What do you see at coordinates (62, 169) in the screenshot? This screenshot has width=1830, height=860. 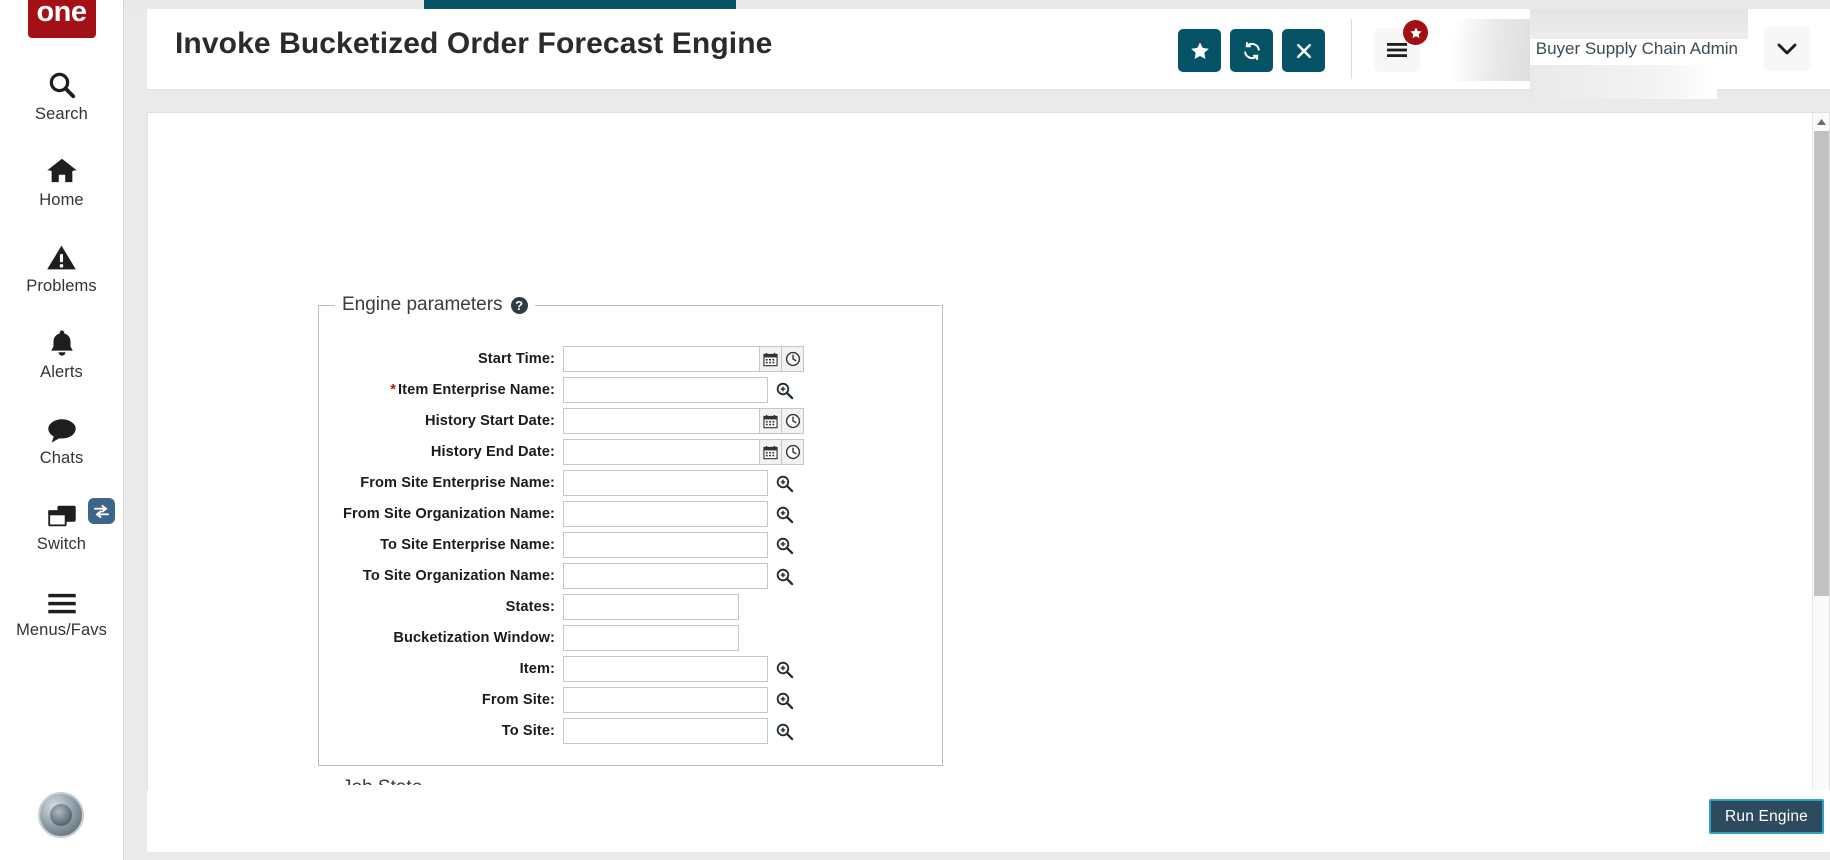 I see `home-icon` at bounding box center [62, 169].